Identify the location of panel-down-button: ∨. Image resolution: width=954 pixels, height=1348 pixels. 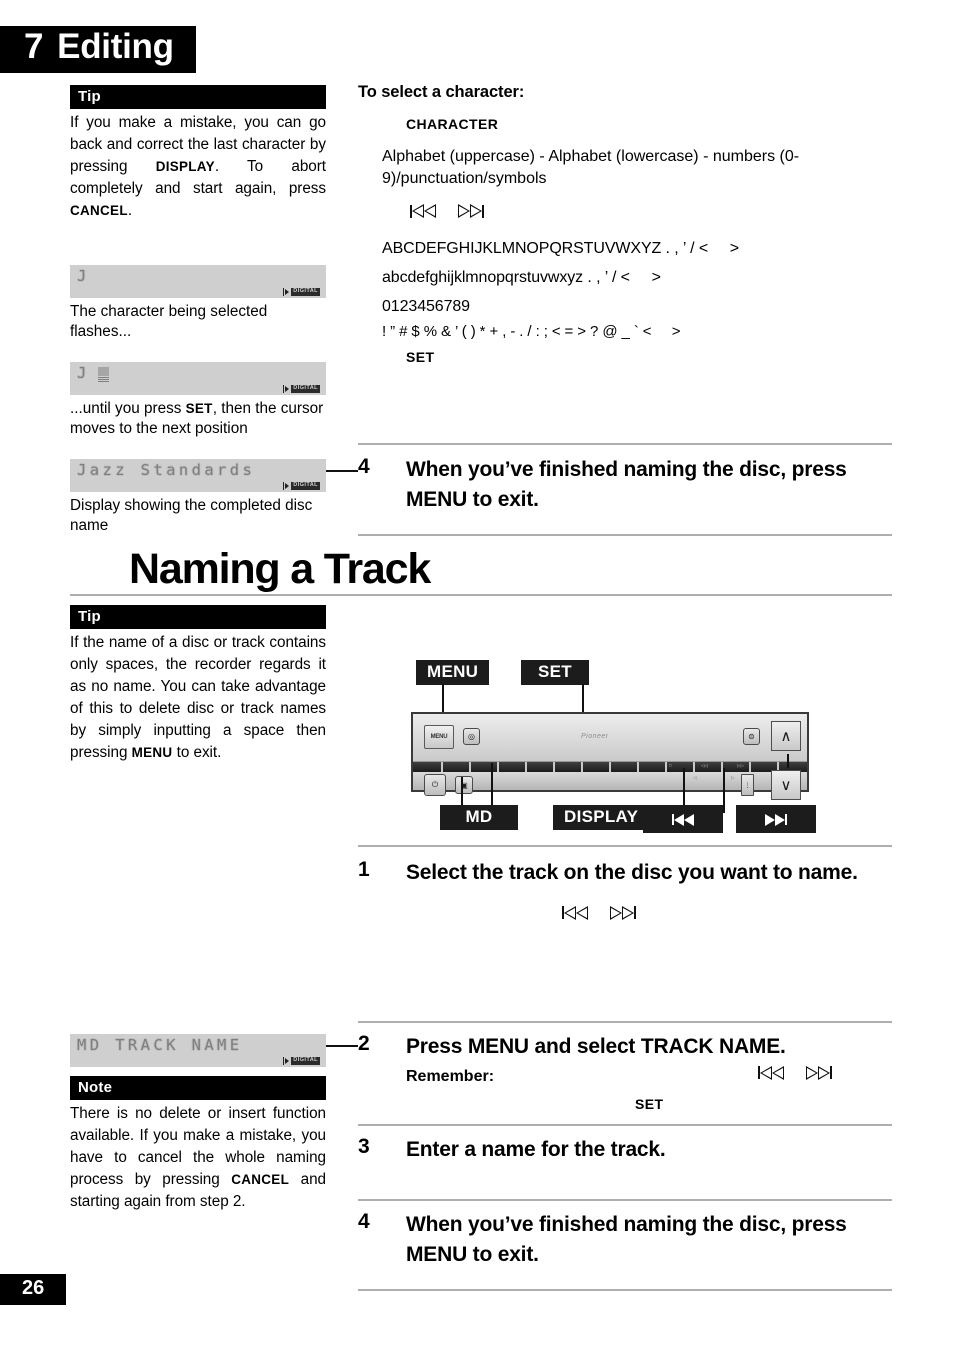
(786, 785).